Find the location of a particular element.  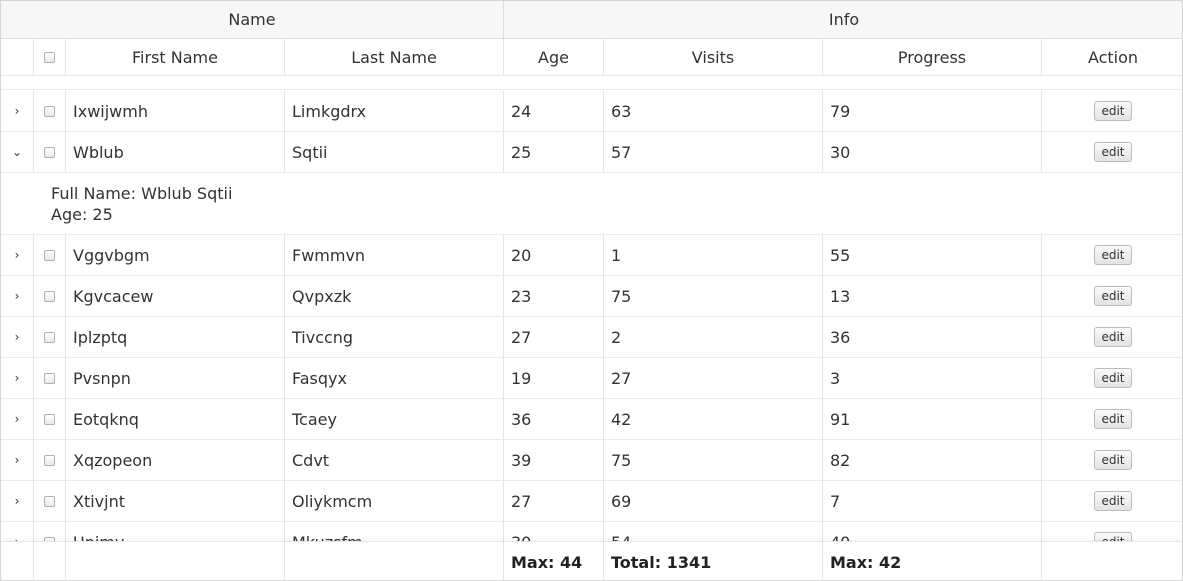

cell-age: 36 is located at coordinates (553, 419).